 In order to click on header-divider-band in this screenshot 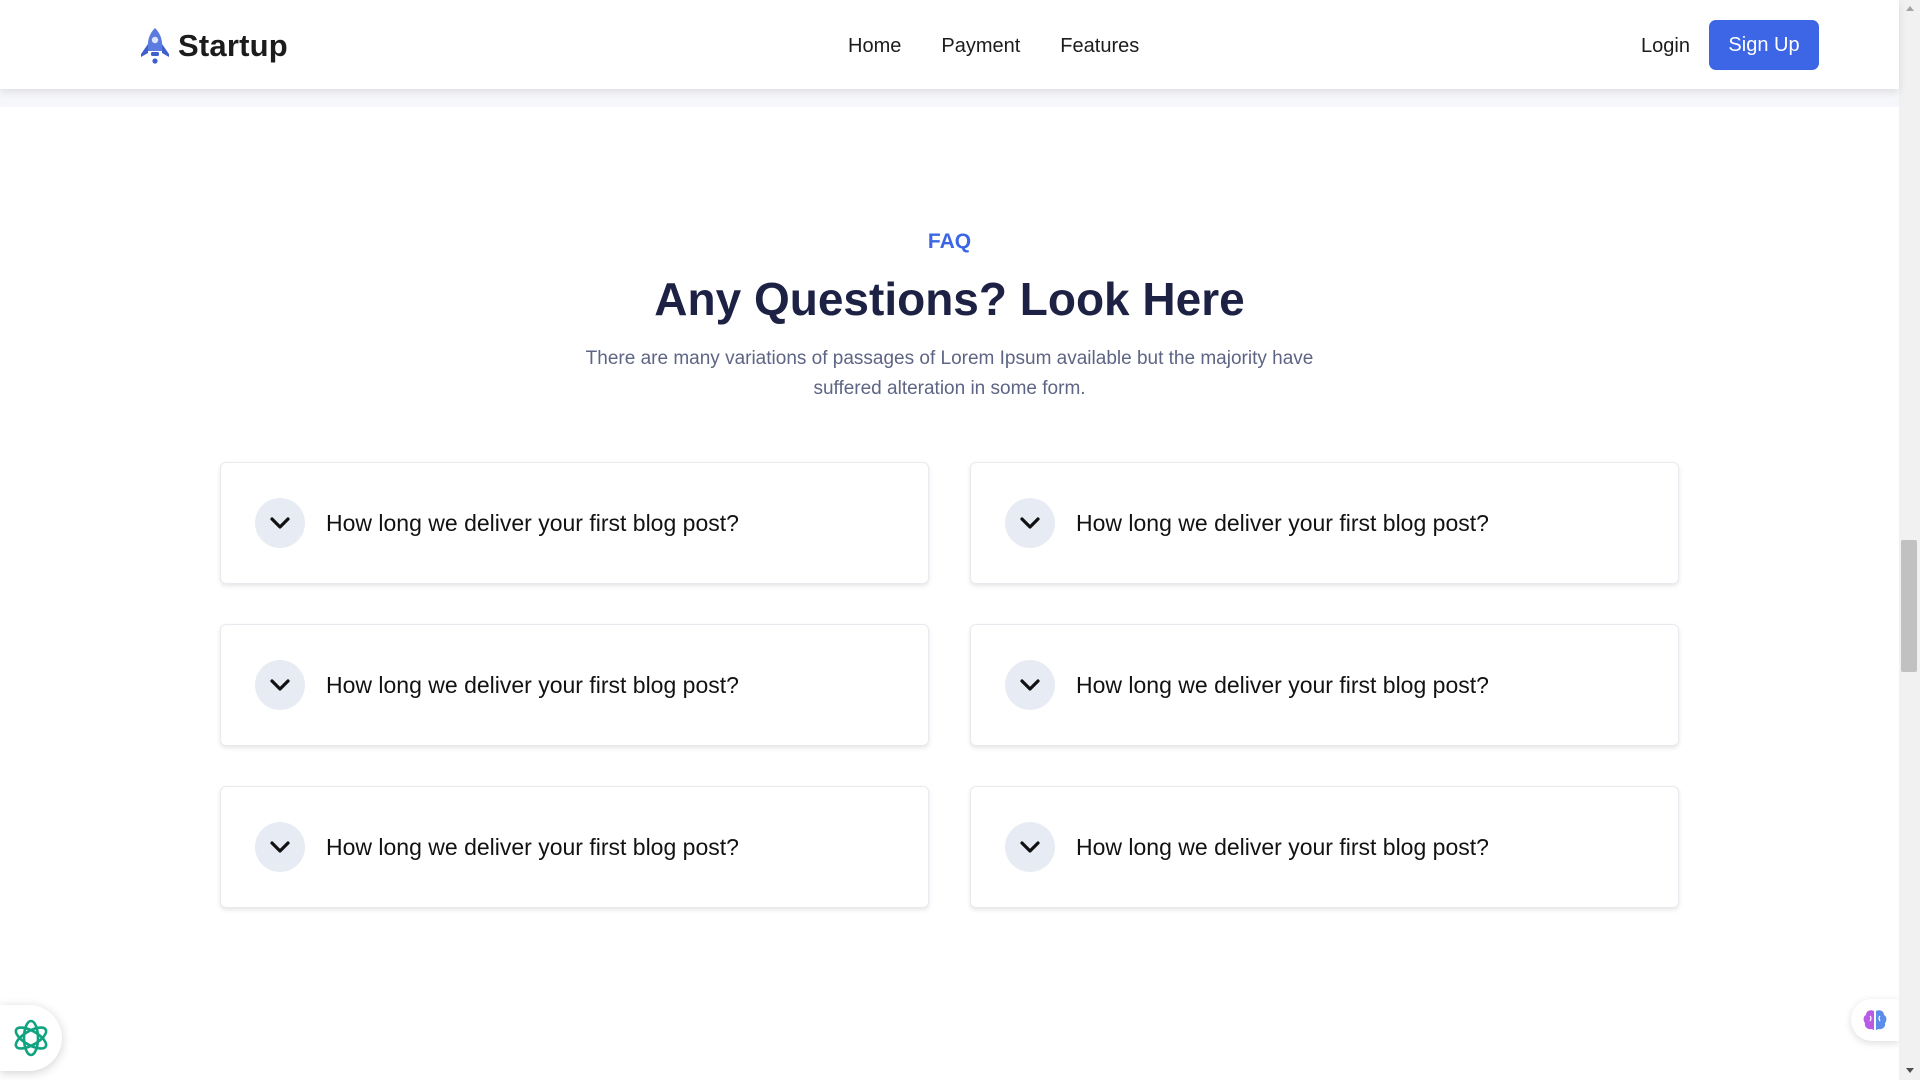, I will do `click(949, 98)`.